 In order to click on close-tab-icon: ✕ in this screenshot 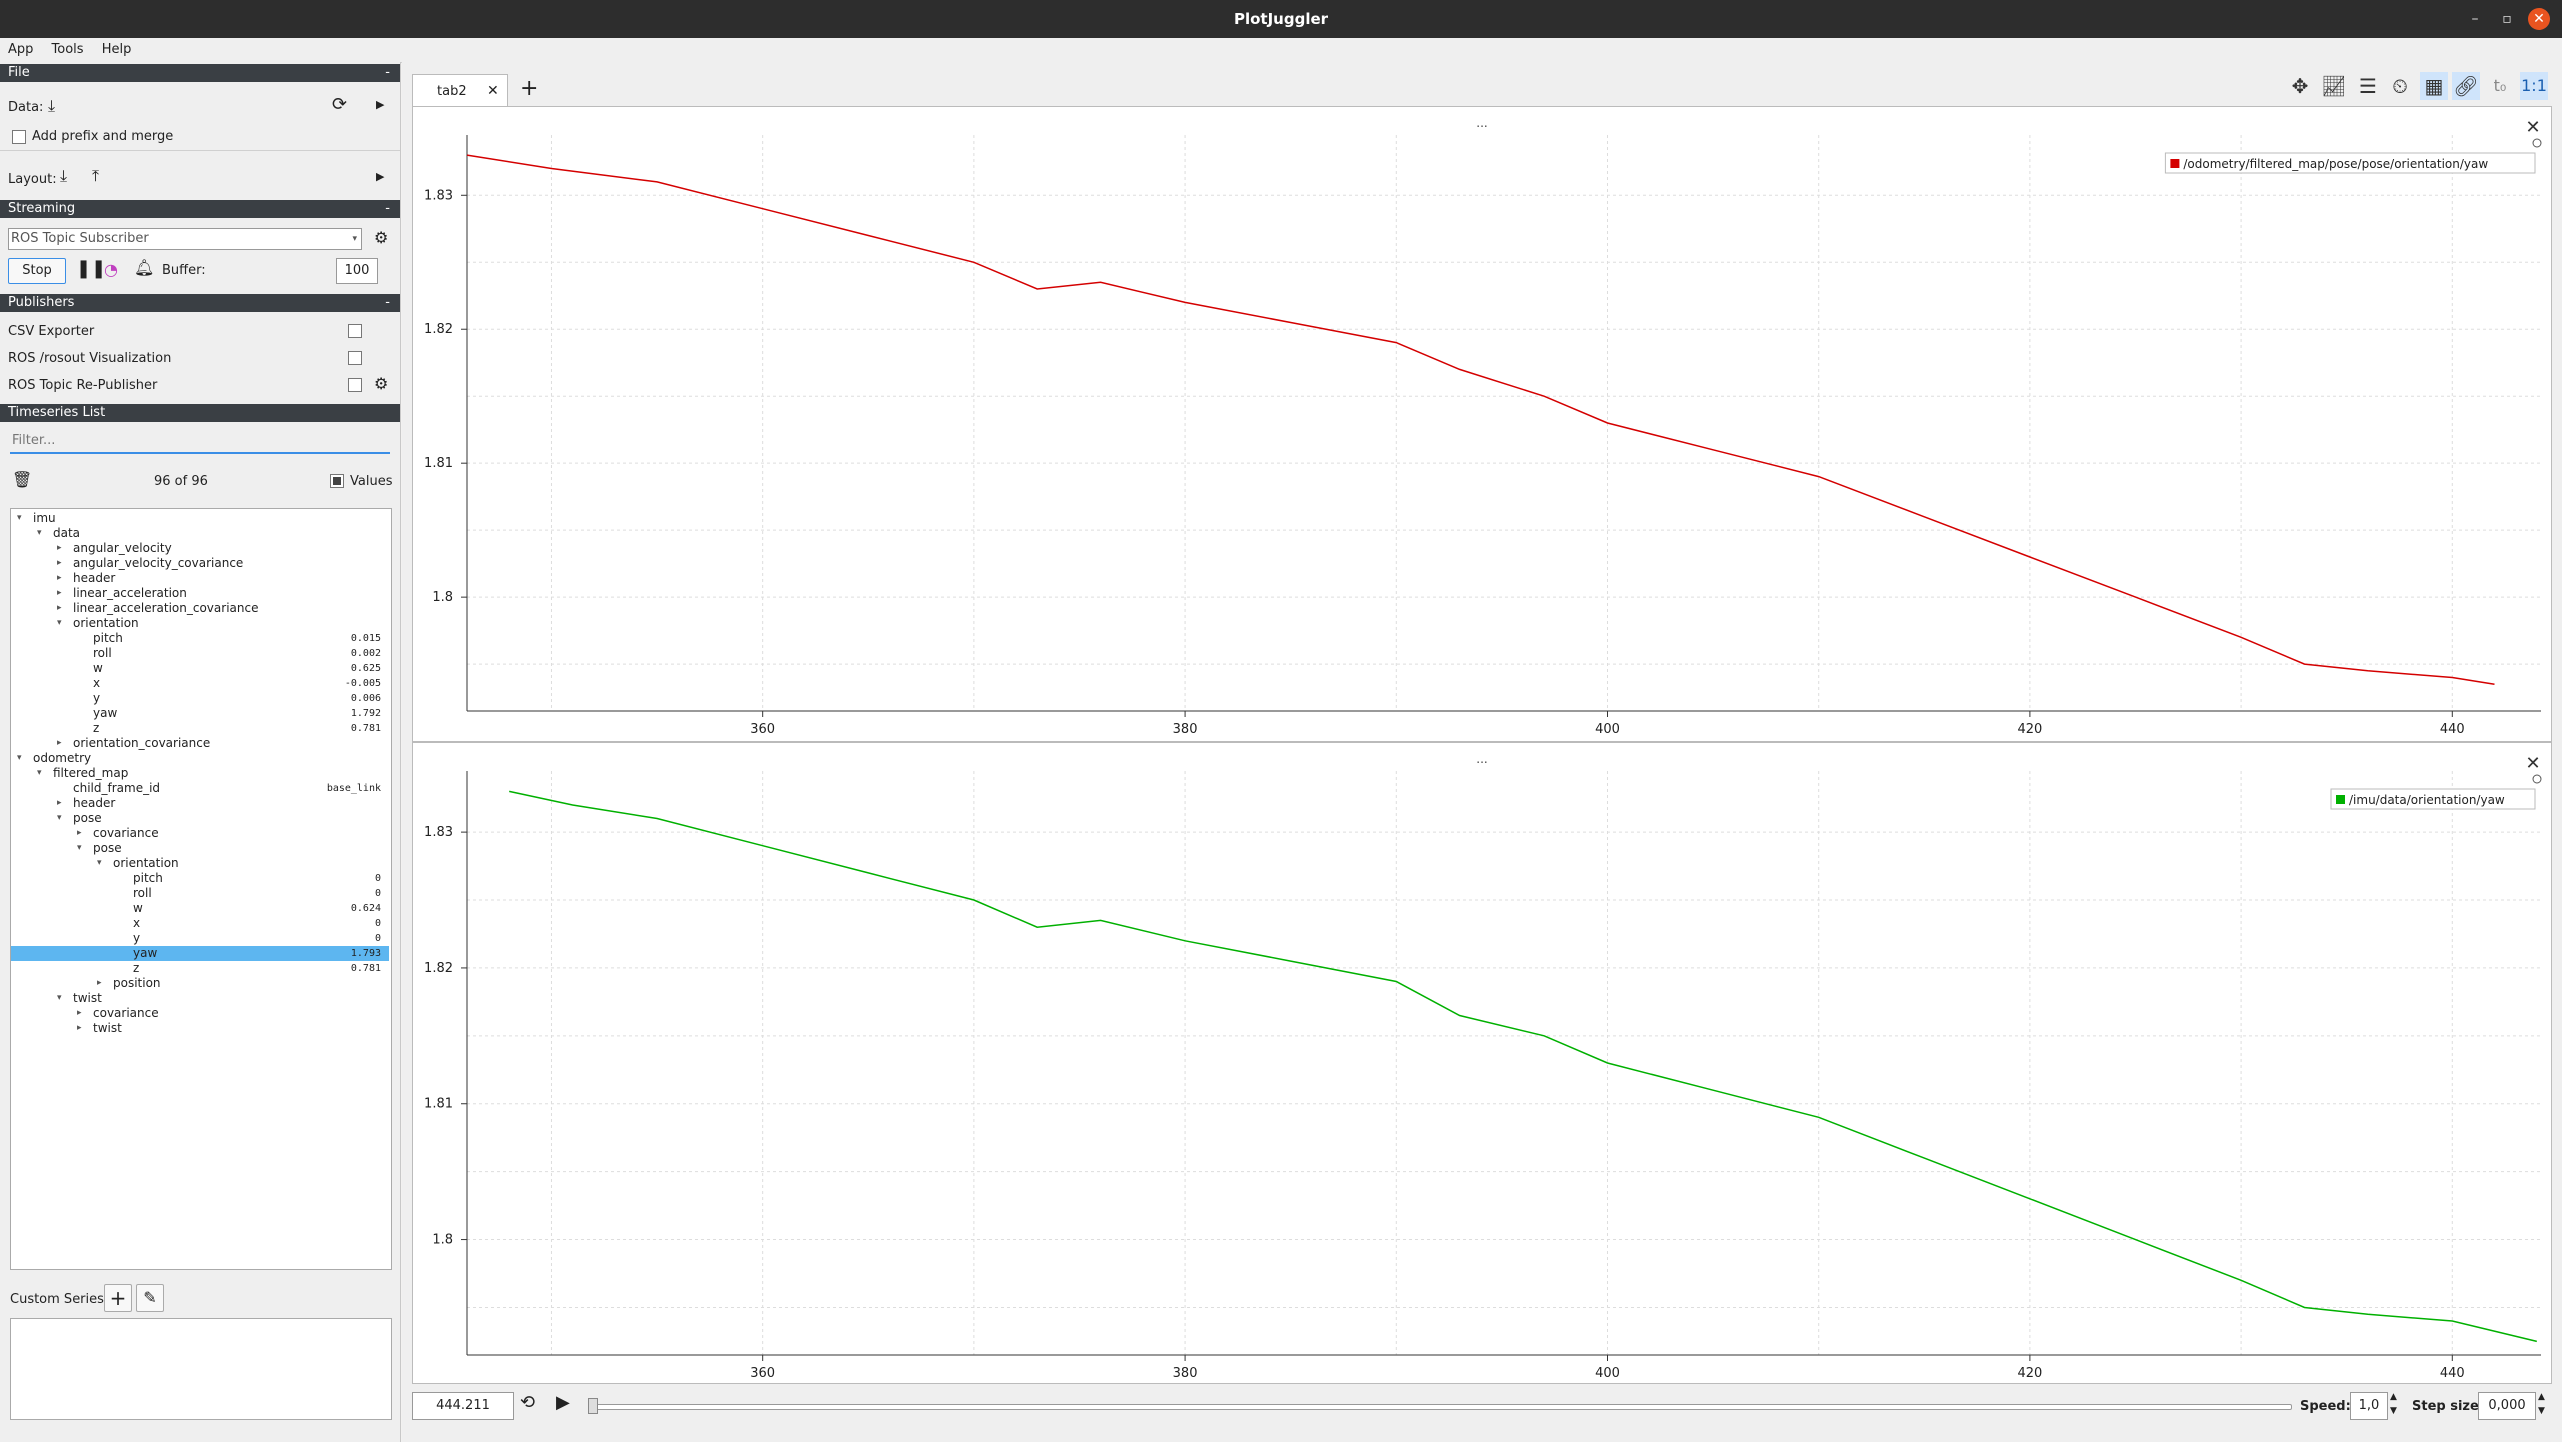, I will do `click(493, 91)`.